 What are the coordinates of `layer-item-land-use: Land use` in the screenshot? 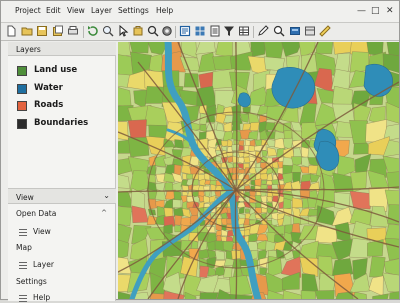 It's located at (66, 71).